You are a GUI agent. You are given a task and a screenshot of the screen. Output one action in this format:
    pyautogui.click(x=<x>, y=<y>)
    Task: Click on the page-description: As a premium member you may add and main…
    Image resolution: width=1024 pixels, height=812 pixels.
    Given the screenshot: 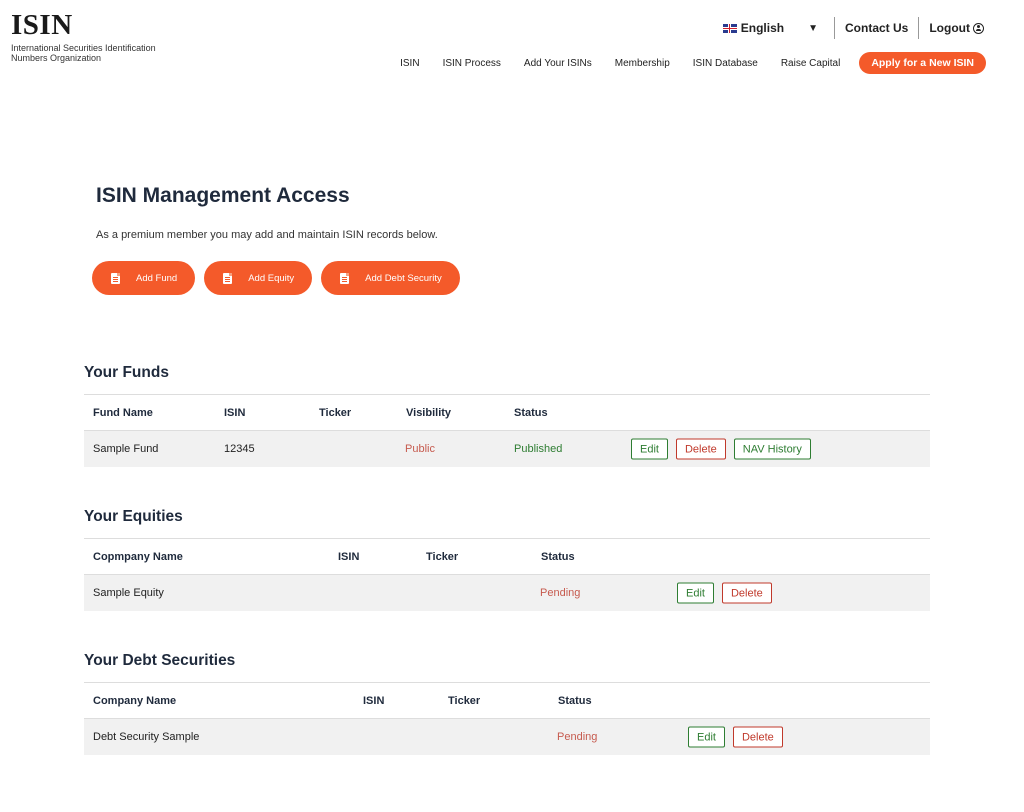 What is the action you would take?
    pyautogui.click(x=267, y=235)
    